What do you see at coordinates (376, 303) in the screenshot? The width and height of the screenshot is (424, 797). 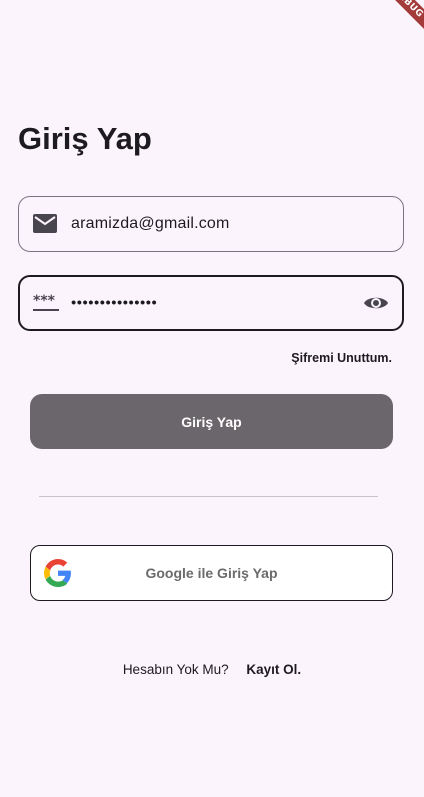 I see `eye-icon` at bounding box center [376, 303].